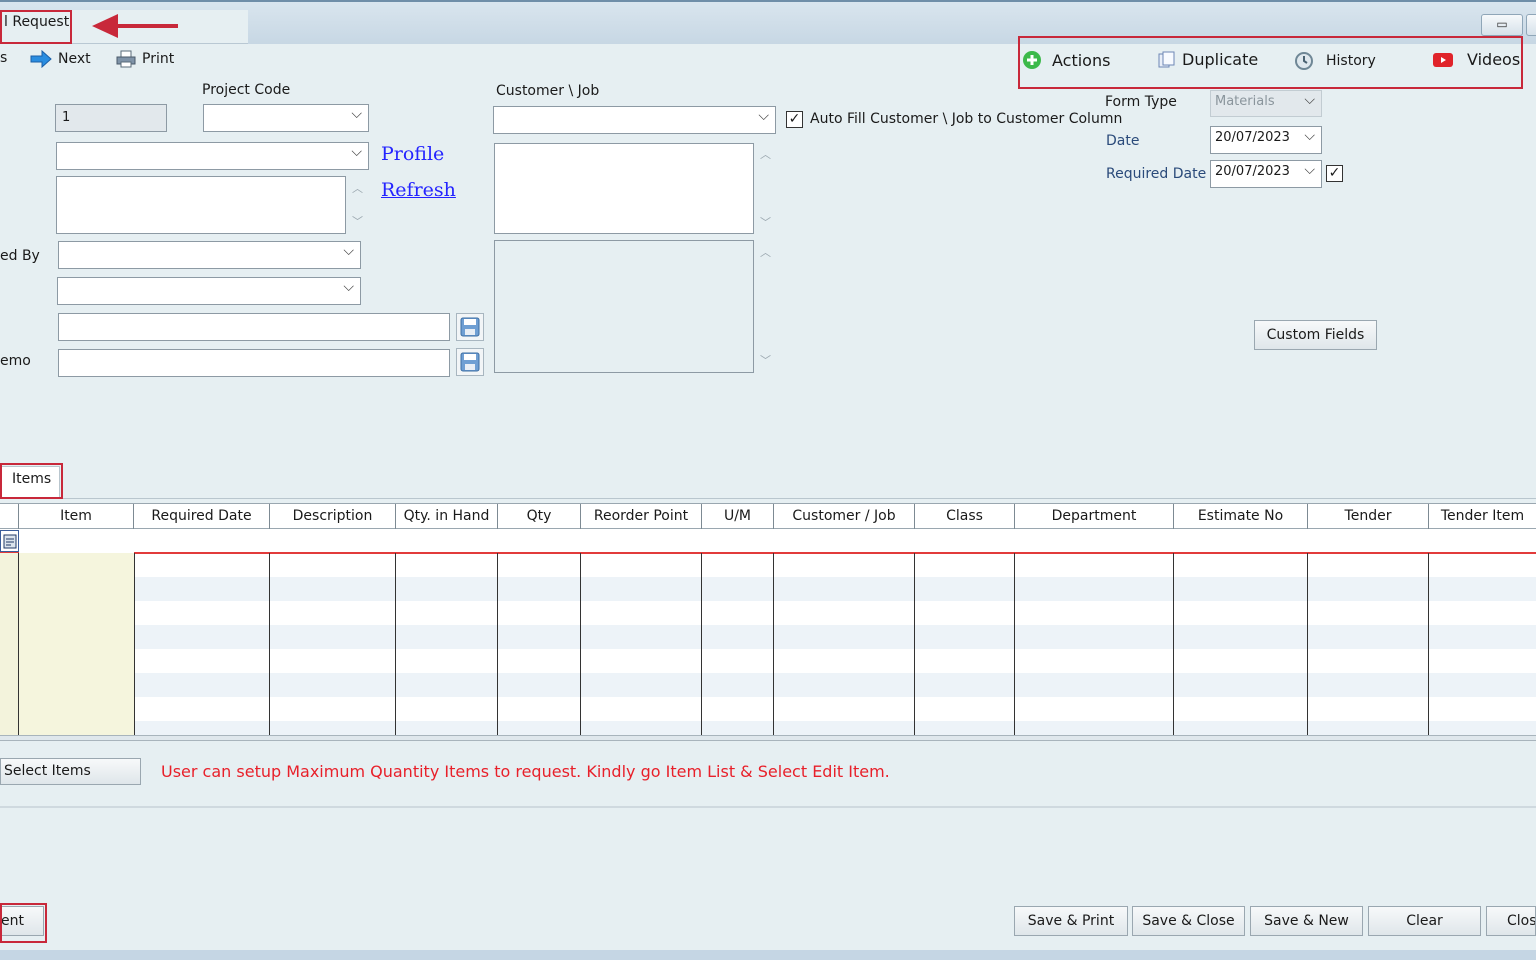  I want to click on project-code-select, so click(286, 118).